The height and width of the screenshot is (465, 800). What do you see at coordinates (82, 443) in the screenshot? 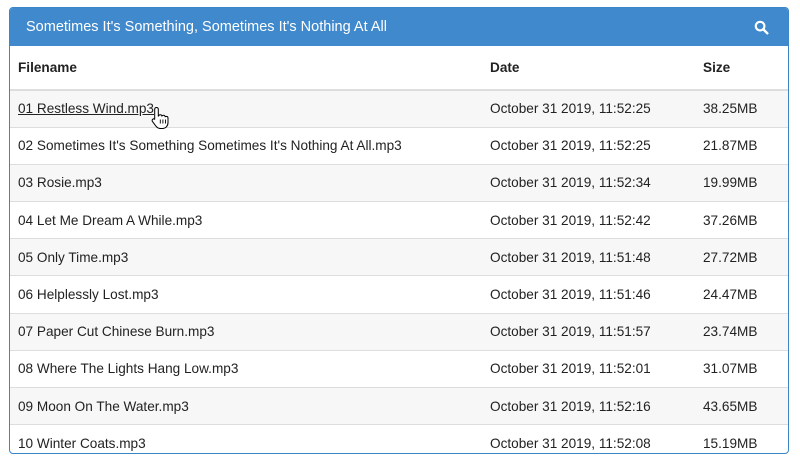
I see `file-link: 10 Winter Coats.mp3` at bounding box center [82, 443].